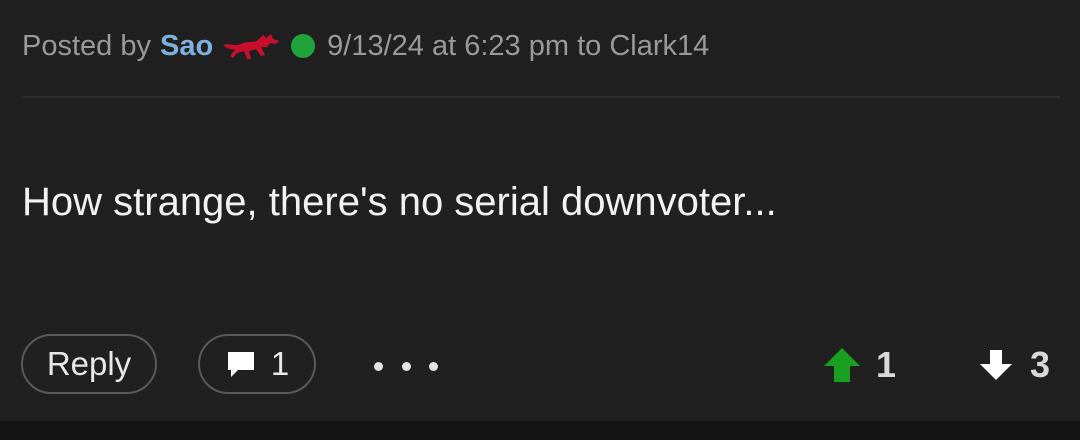  What do you see at coordinates (86, 45) in the screenshot?
I see `posted-by-label: Posted by` at bounding box center [86, 45].